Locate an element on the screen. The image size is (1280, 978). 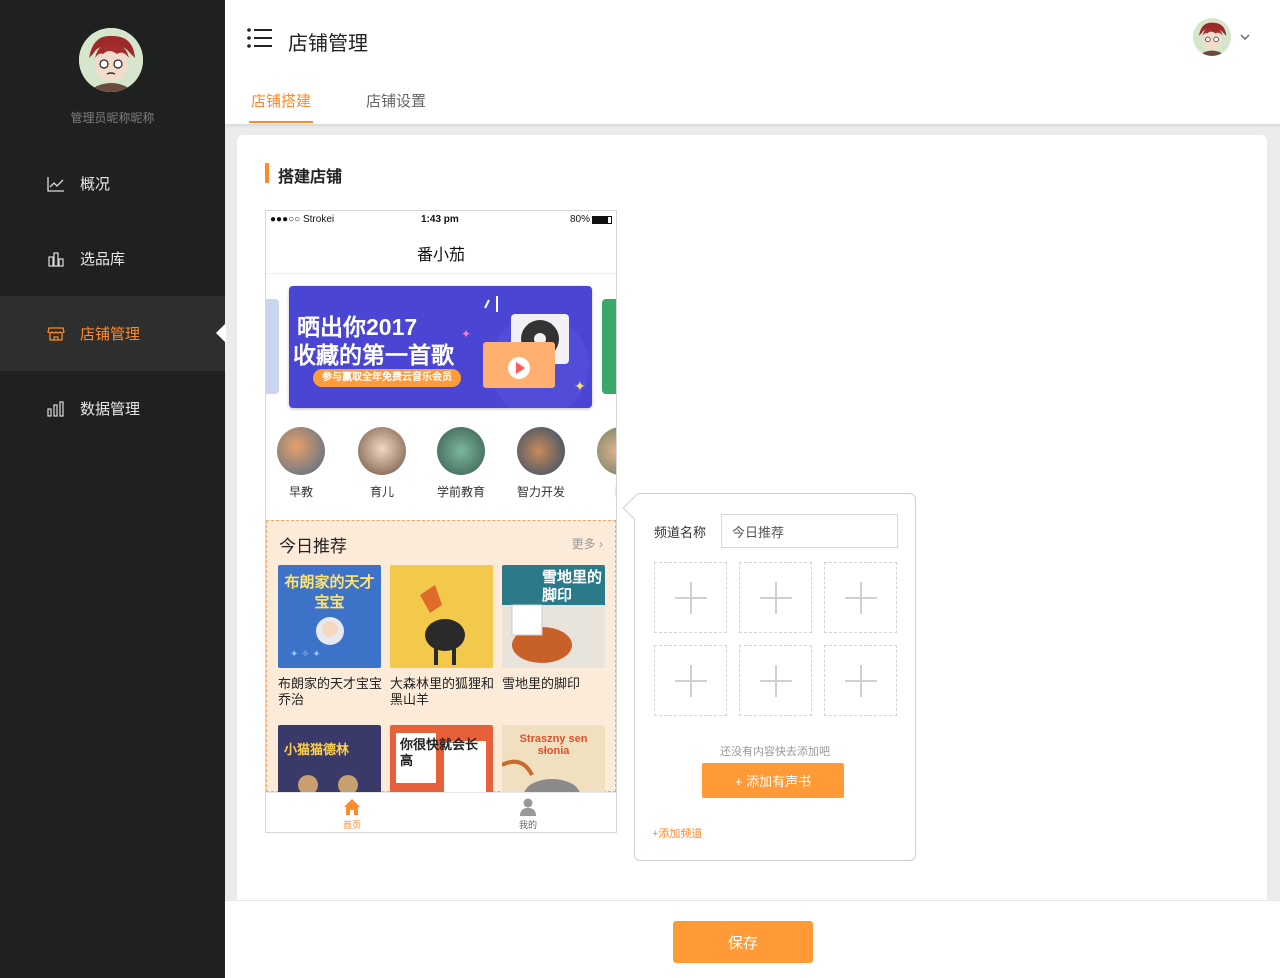
book-caption: 大森林里的狐狸和黑山羊 is located at coordinates (442, 691).